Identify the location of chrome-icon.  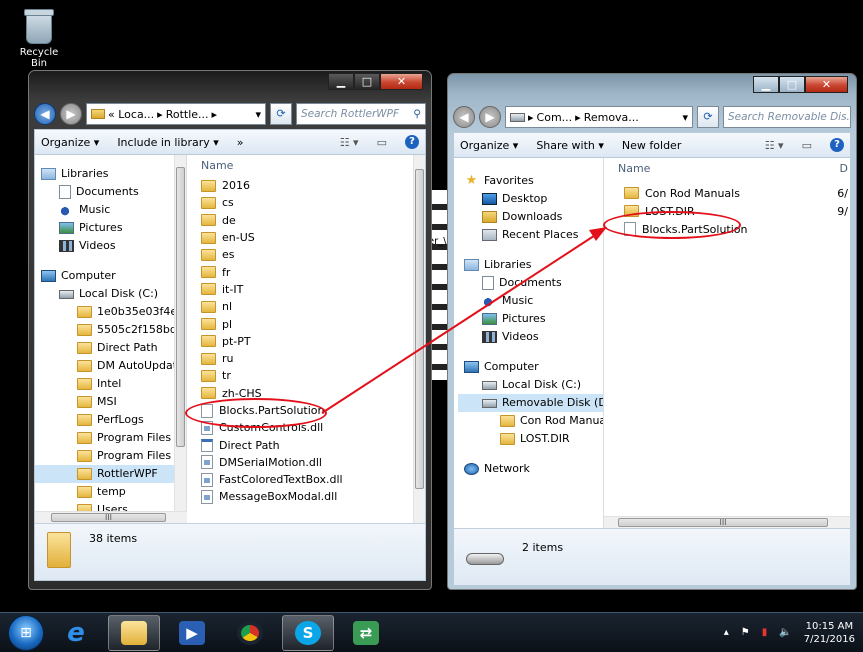
(250, 632).